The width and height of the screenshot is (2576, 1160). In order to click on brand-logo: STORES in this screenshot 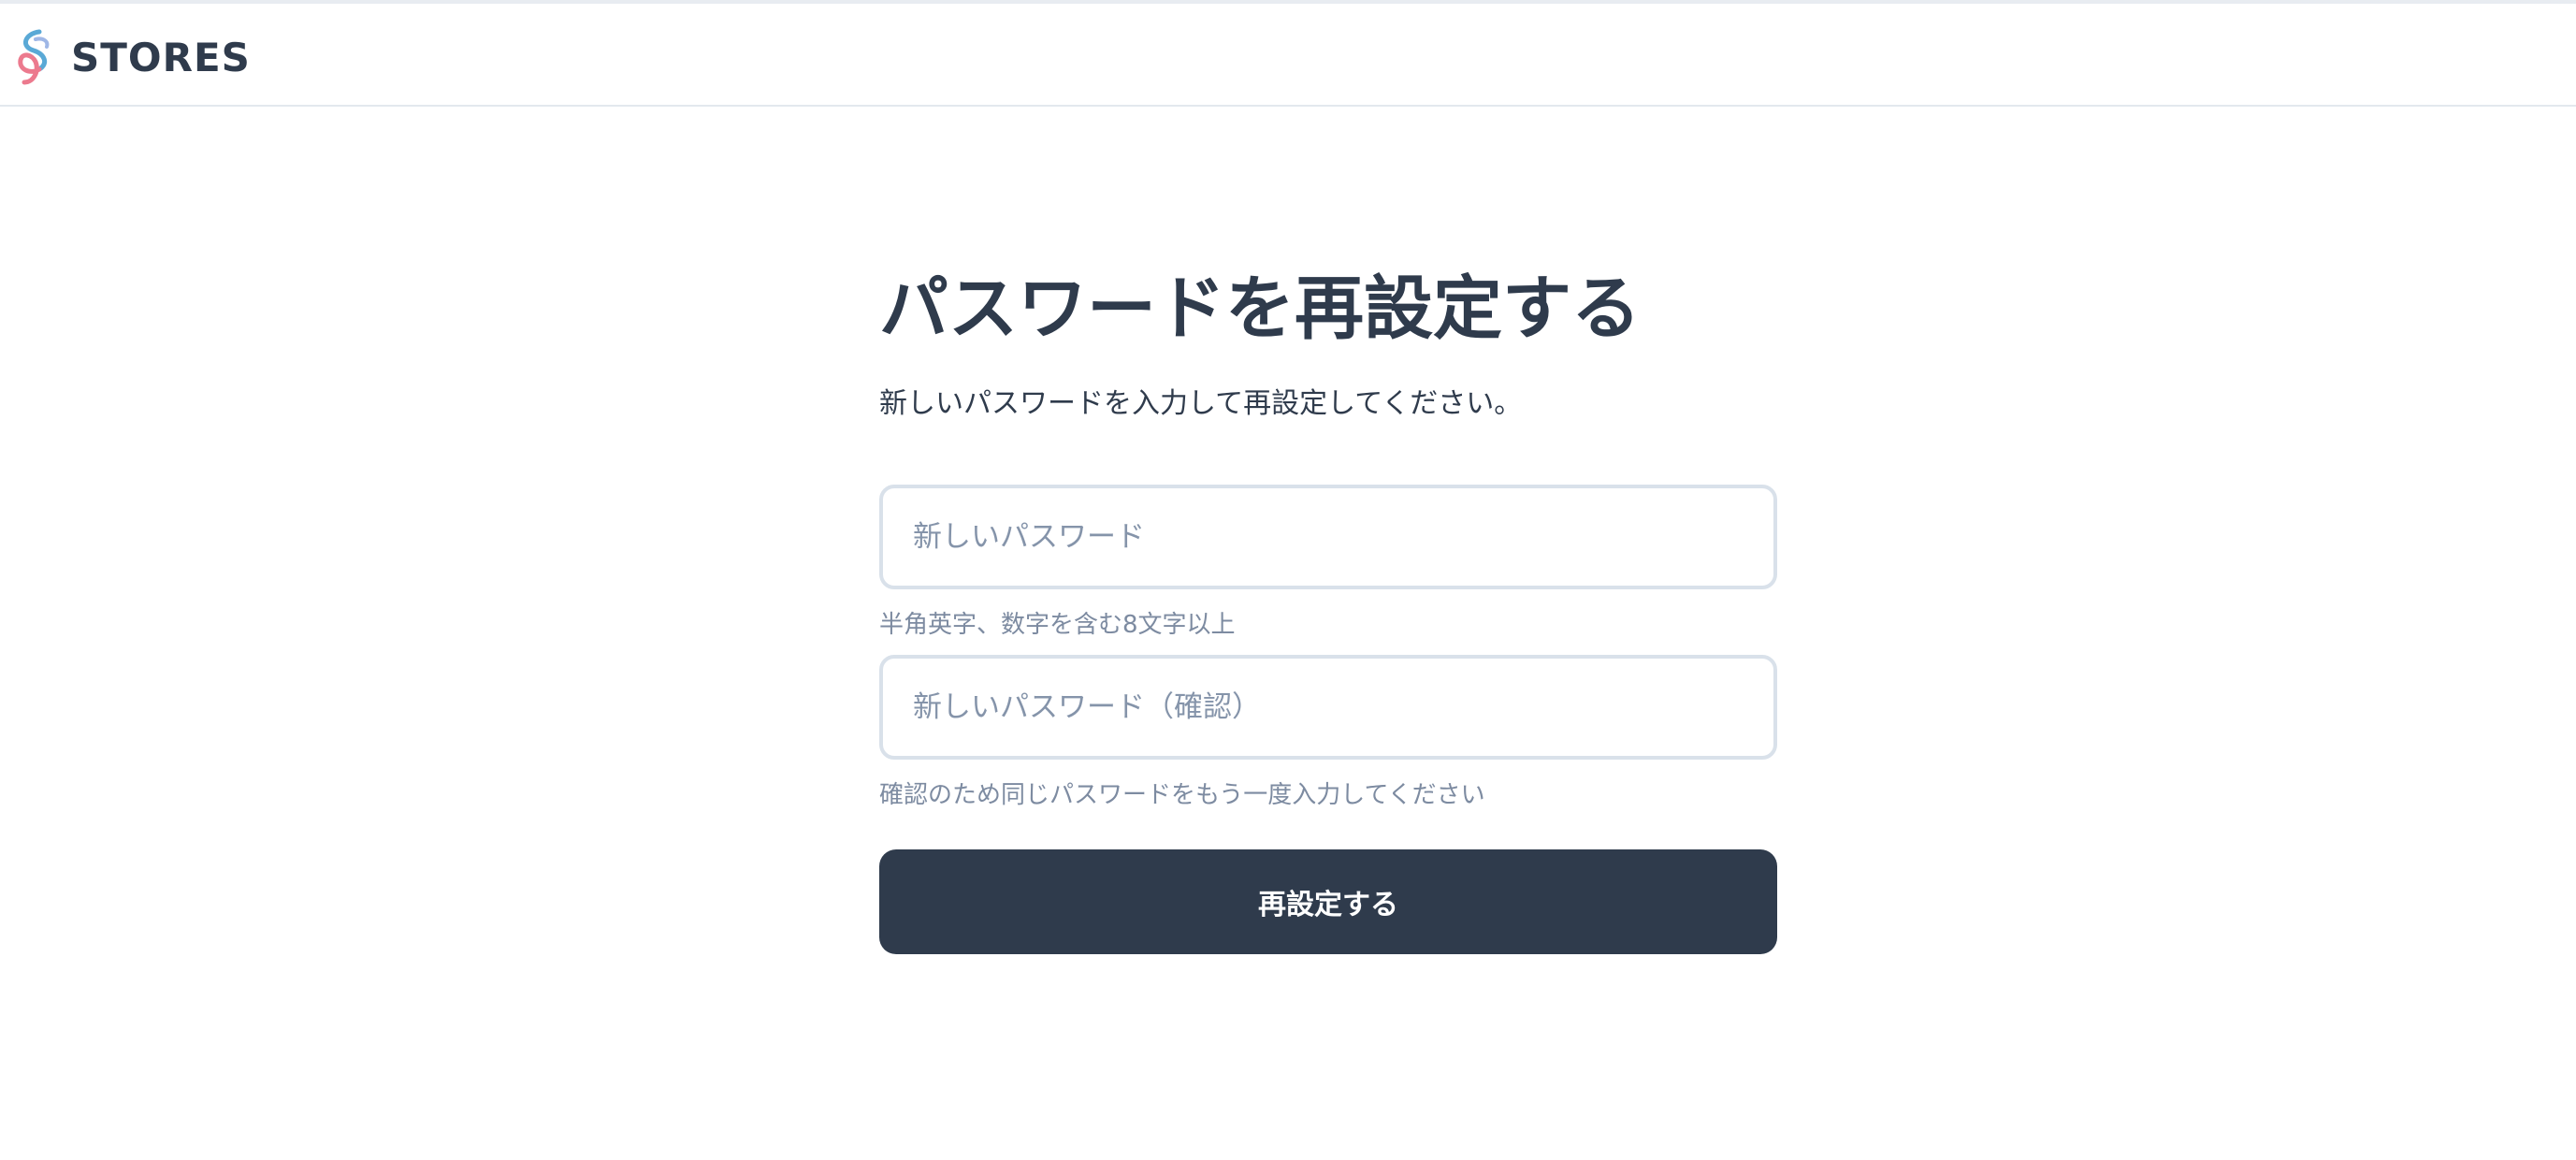, I will do `click(131, 57)`.